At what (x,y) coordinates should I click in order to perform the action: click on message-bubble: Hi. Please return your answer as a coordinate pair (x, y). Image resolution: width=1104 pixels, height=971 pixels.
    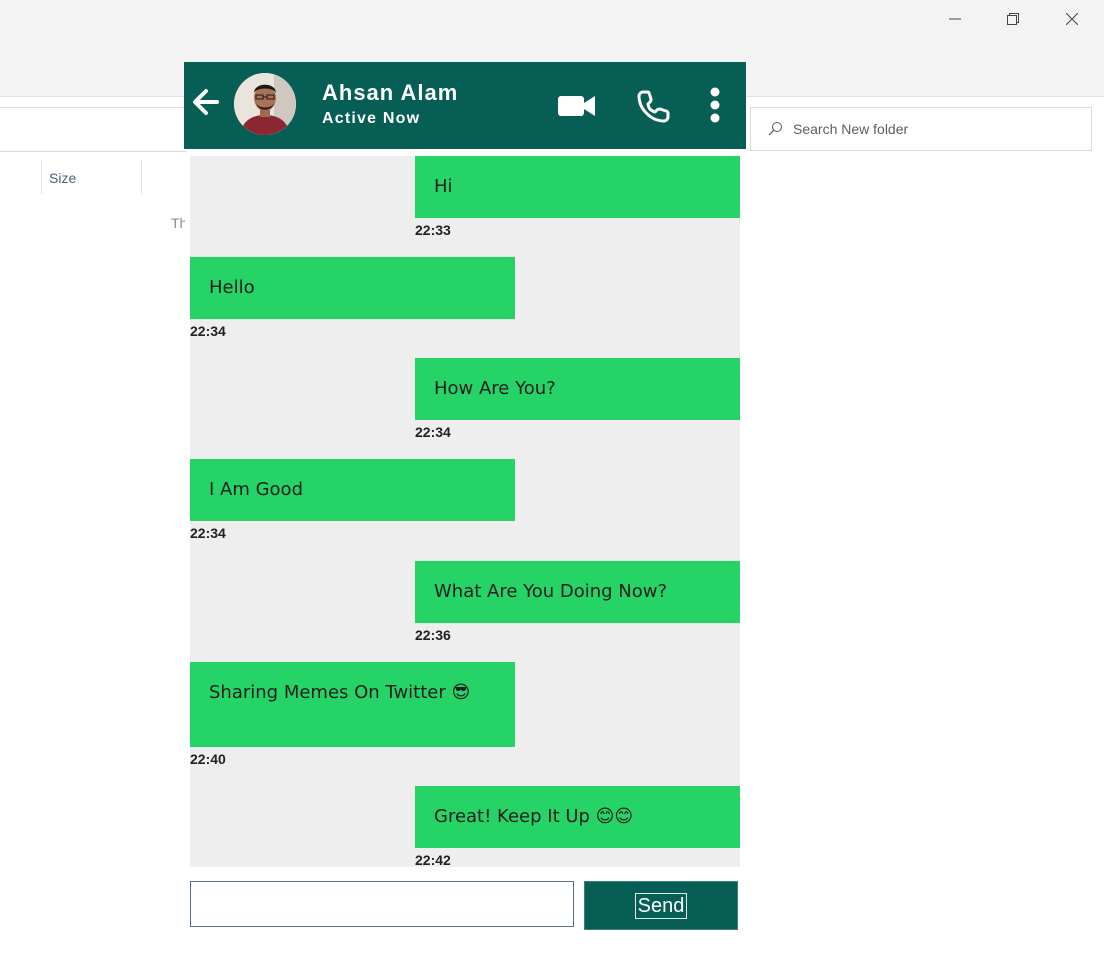
    Looking at the image, I should click on (577, 187).